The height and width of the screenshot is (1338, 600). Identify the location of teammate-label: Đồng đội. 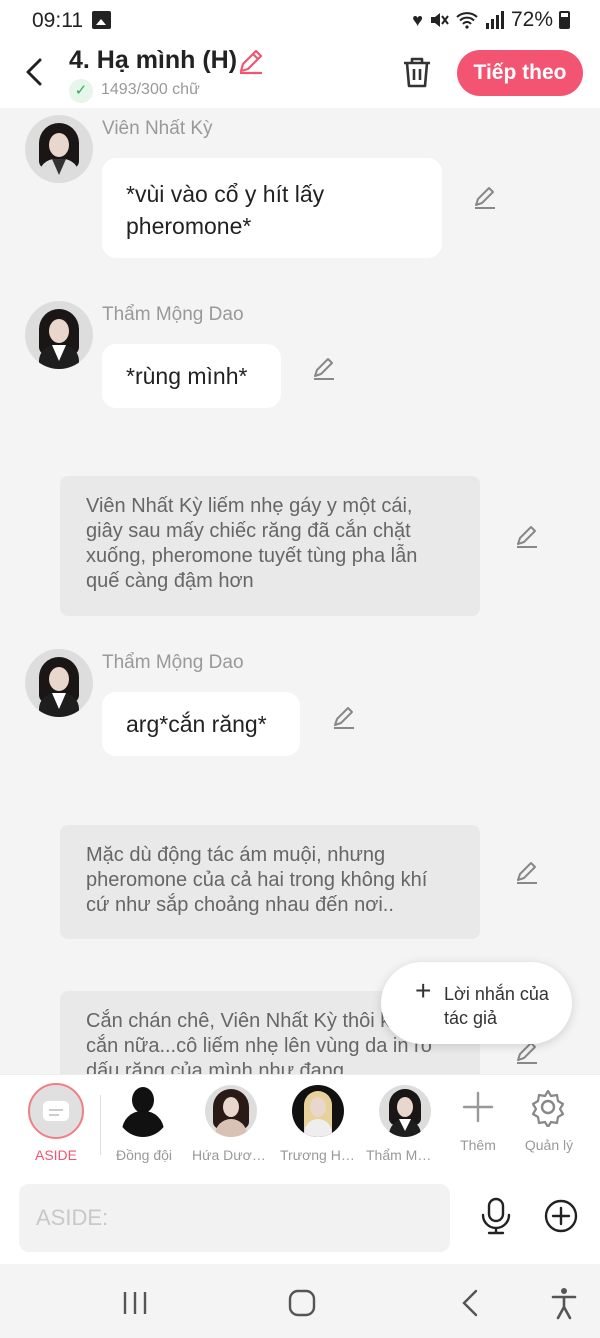
(144, 1155).